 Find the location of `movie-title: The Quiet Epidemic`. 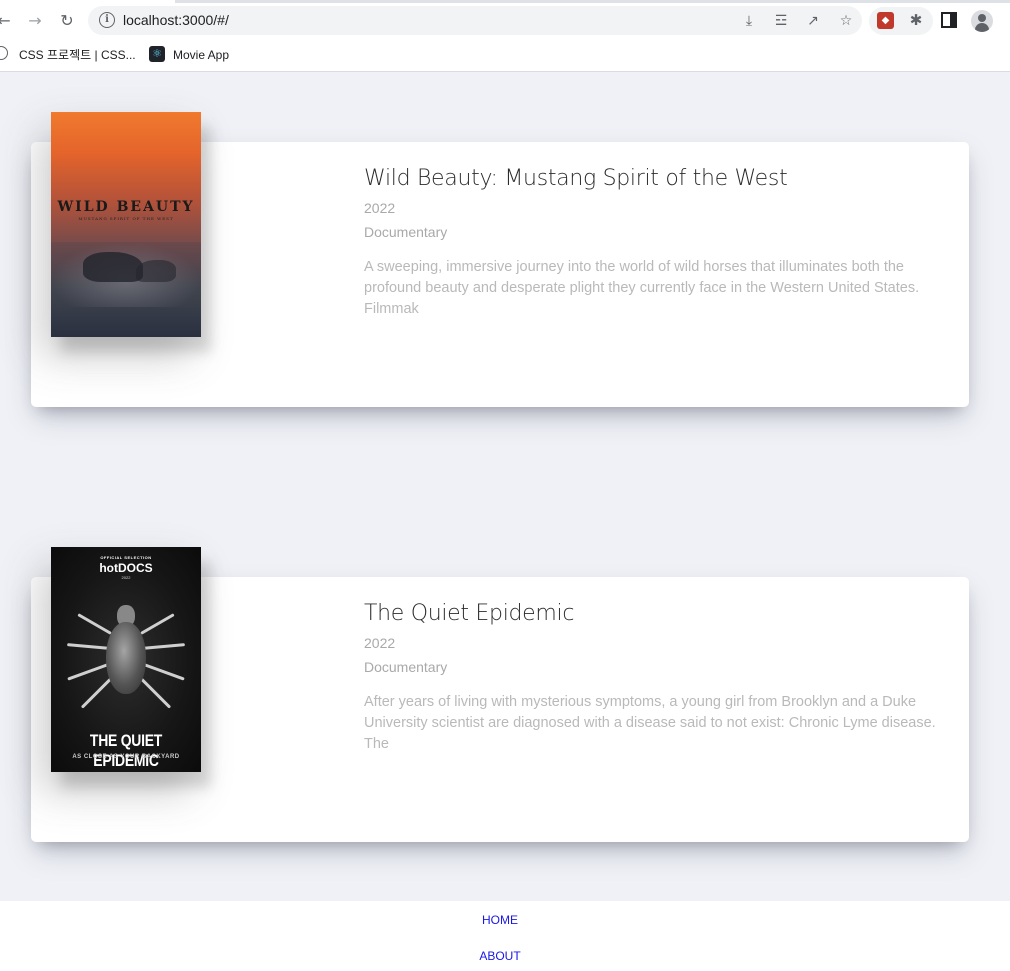

movie-title: The Quiet Epidemic is located at coordinates (659, 614).